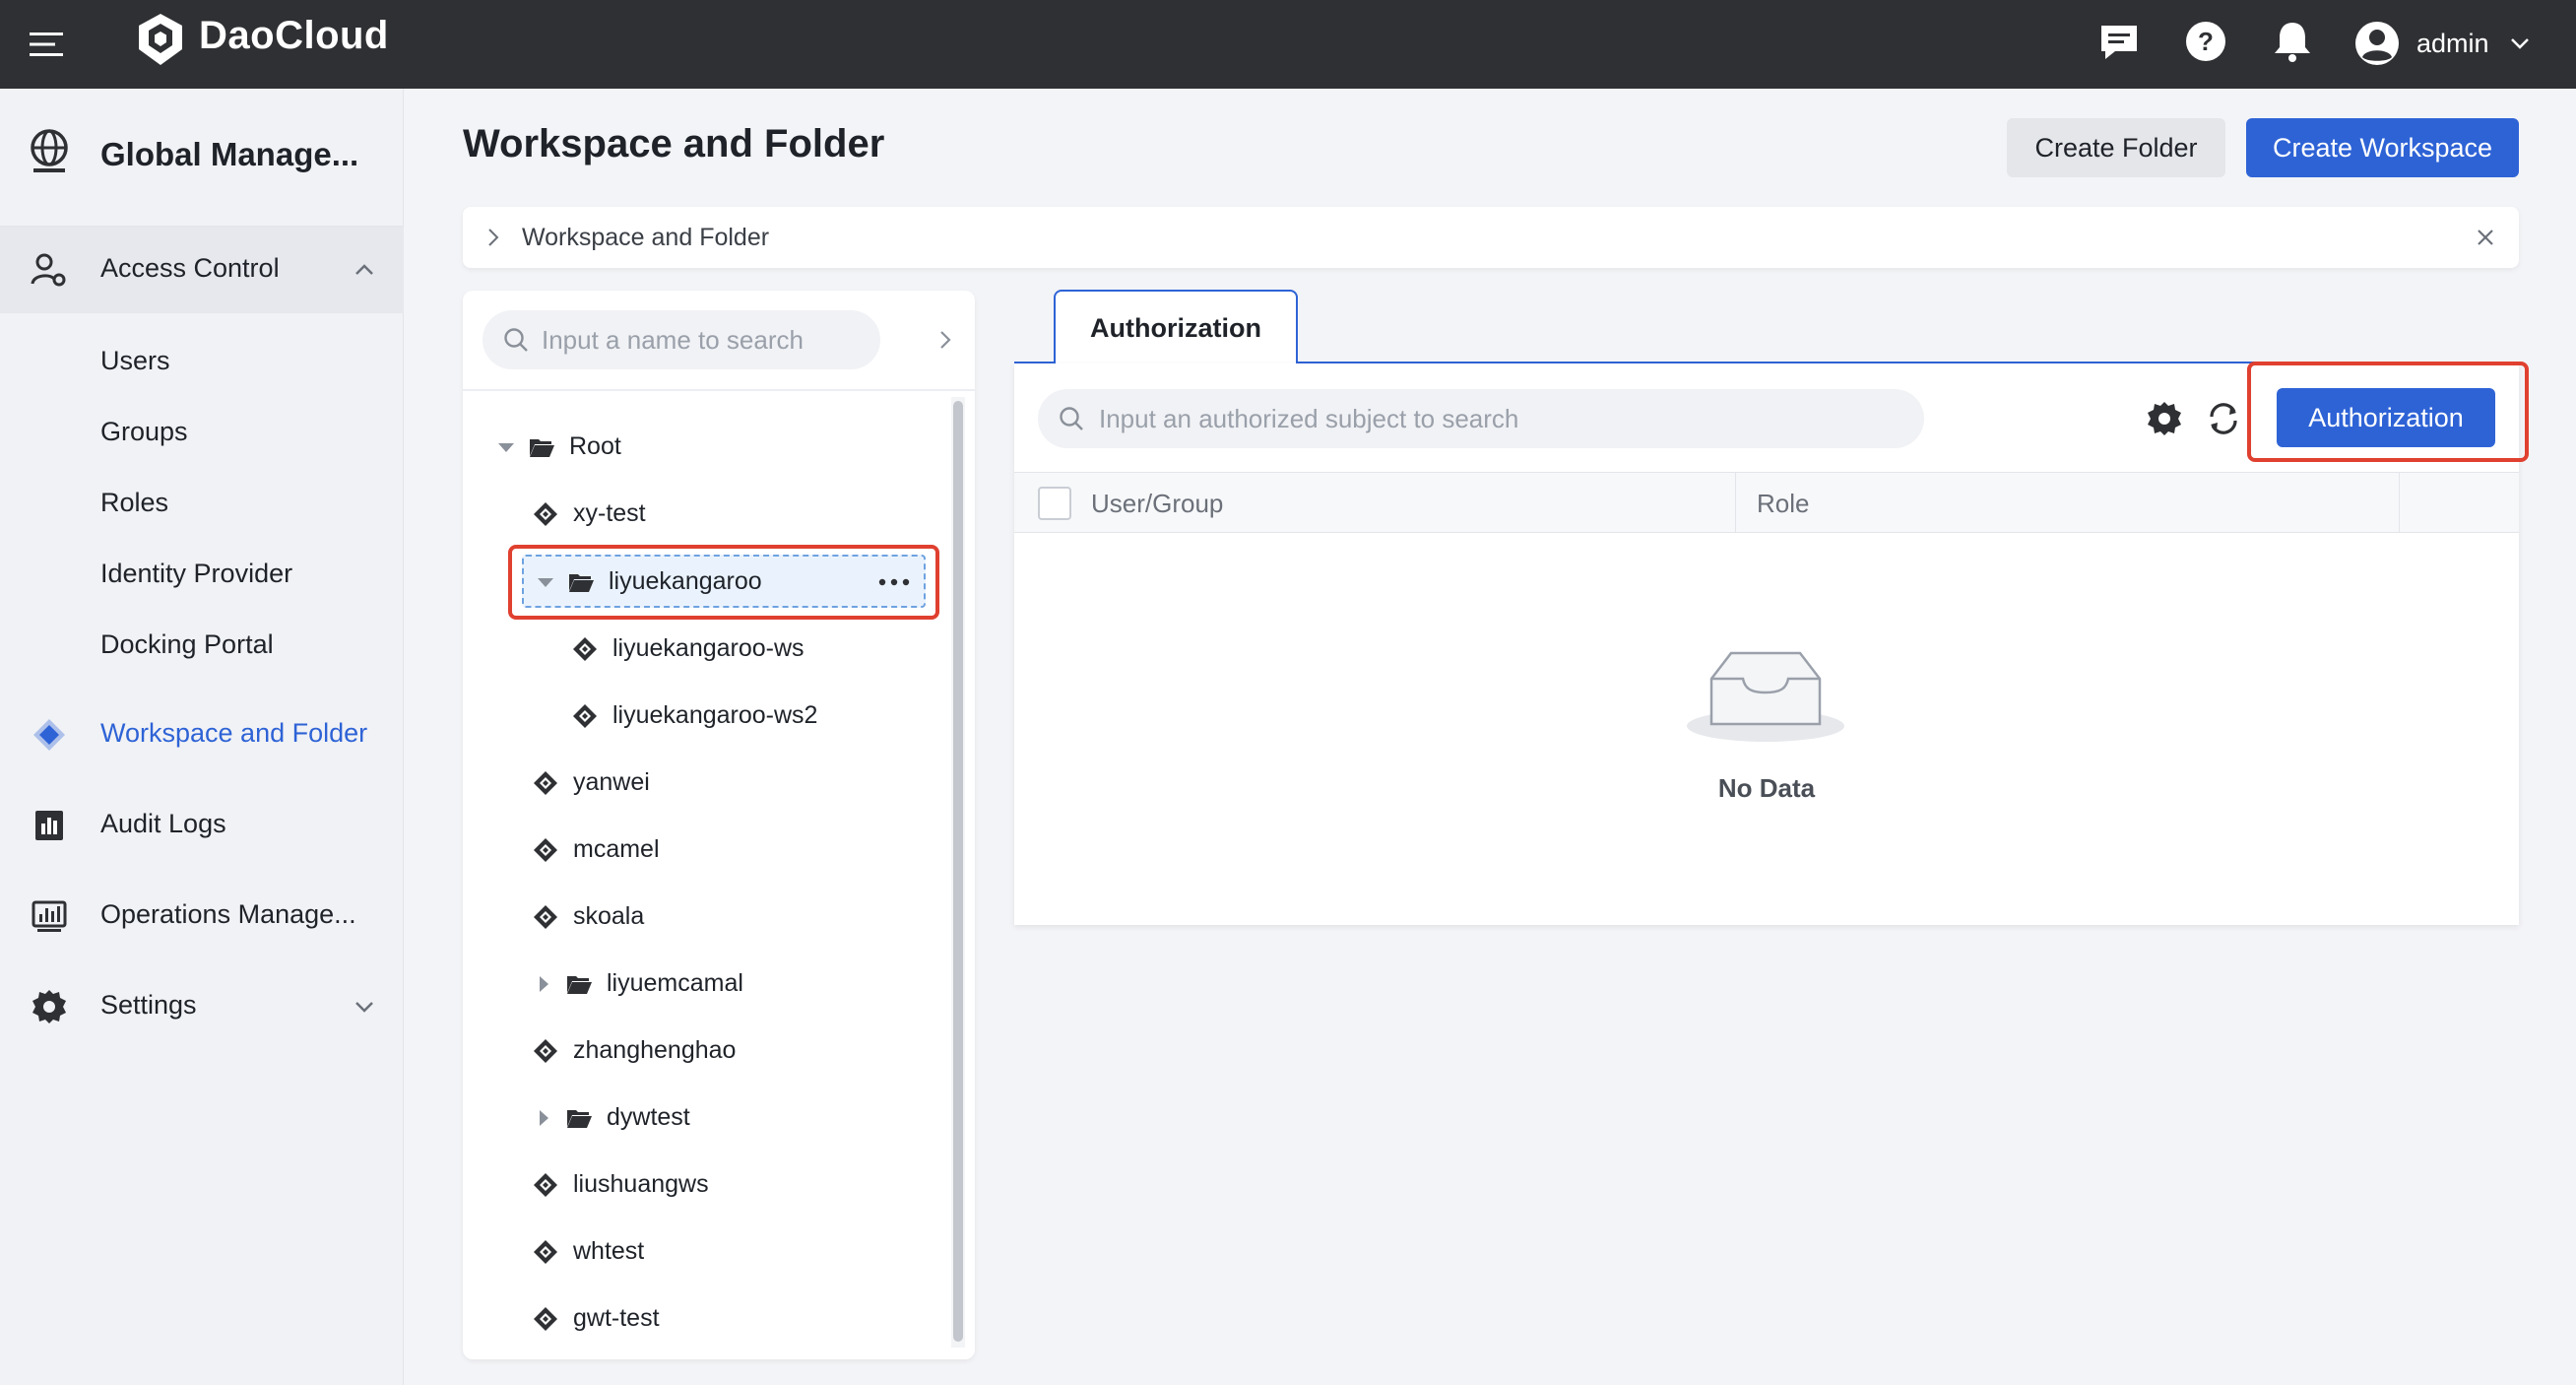 The image size is (2576, 1385). What do you see at coordinates (202, 360) in the screenshot?
I see `sidebar-item-users: Users` at bounding box center [202, 360].